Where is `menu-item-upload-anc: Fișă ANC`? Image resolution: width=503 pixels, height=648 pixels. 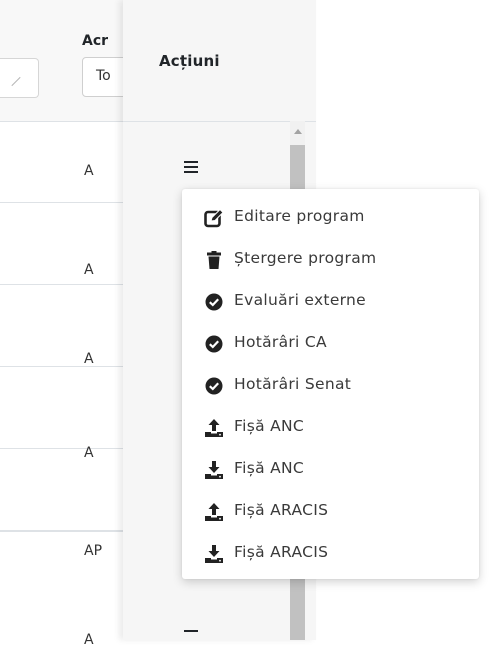 menu-item-upload-anc: Fișă ANC is located at coordinates (330, 428).